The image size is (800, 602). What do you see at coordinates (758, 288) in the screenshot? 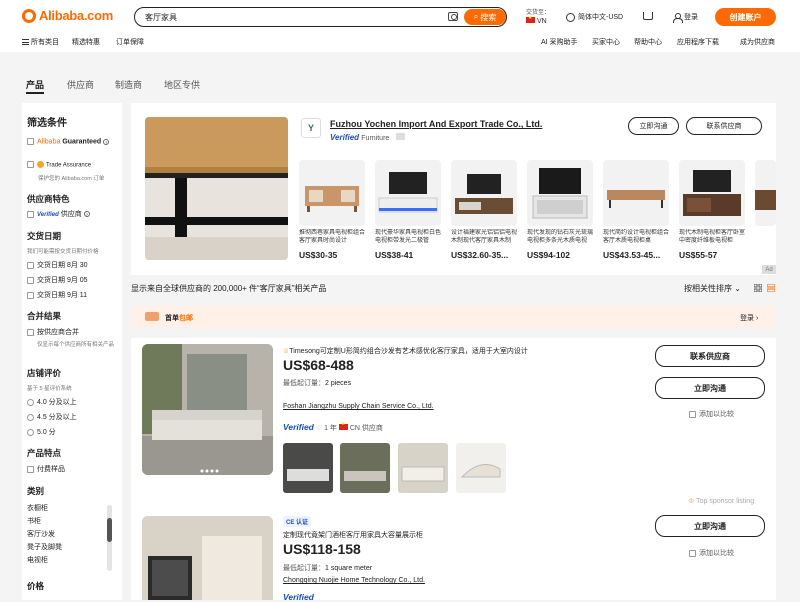
I see `grid-view-icon` at bounding box center [758, 288].